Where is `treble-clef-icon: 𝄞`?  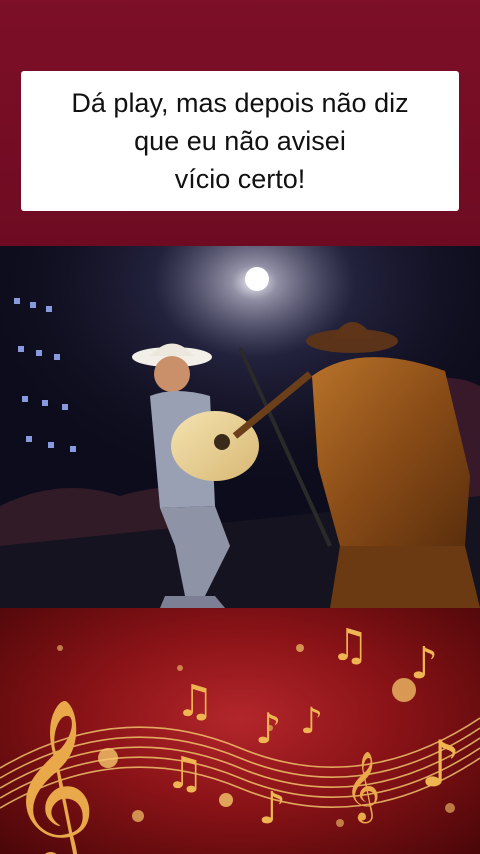 treble-clef-icon: 𝄞 is located at coordinates (52, 776).